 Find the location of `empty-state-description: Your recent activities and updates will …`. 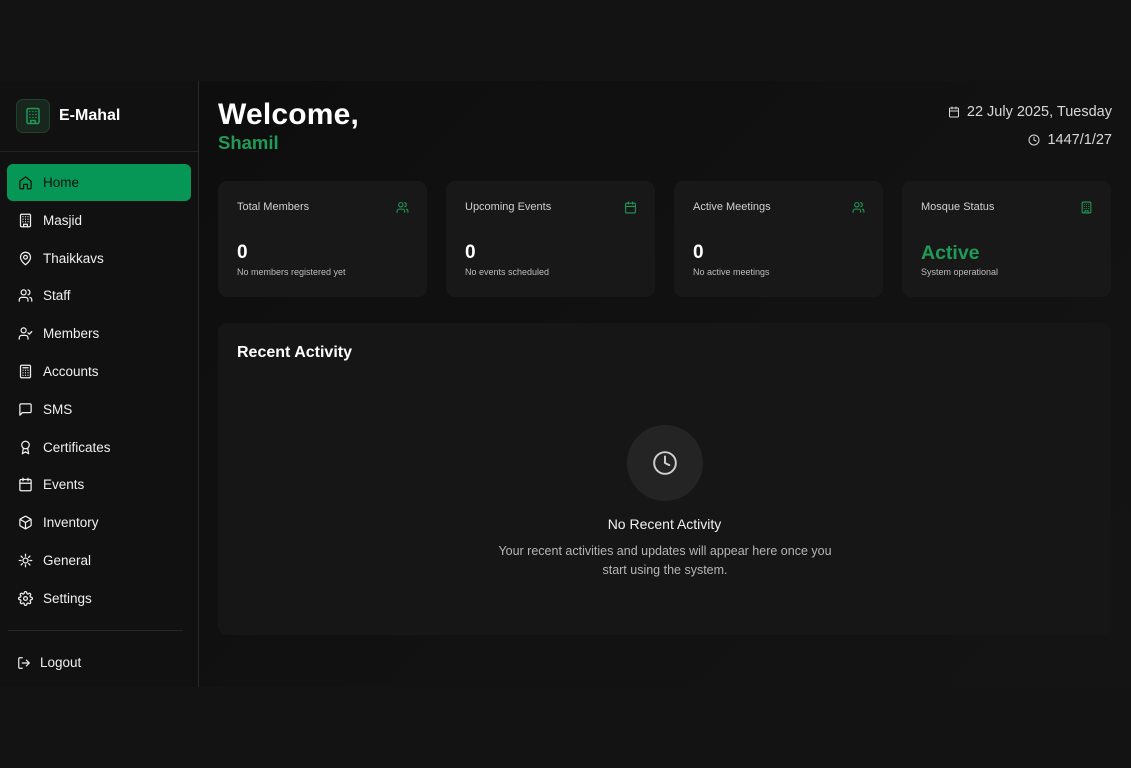

empty-state-description: Your recent activities and updates will … is located at coordinates (665, 560).